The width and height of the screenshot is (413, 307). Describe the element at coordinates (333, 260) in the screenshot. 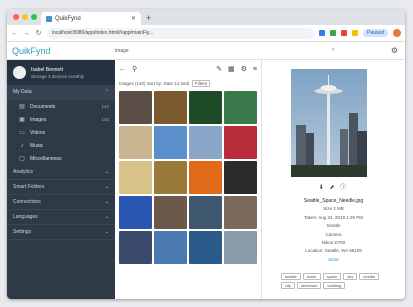

I see `more-link: More` at that location.